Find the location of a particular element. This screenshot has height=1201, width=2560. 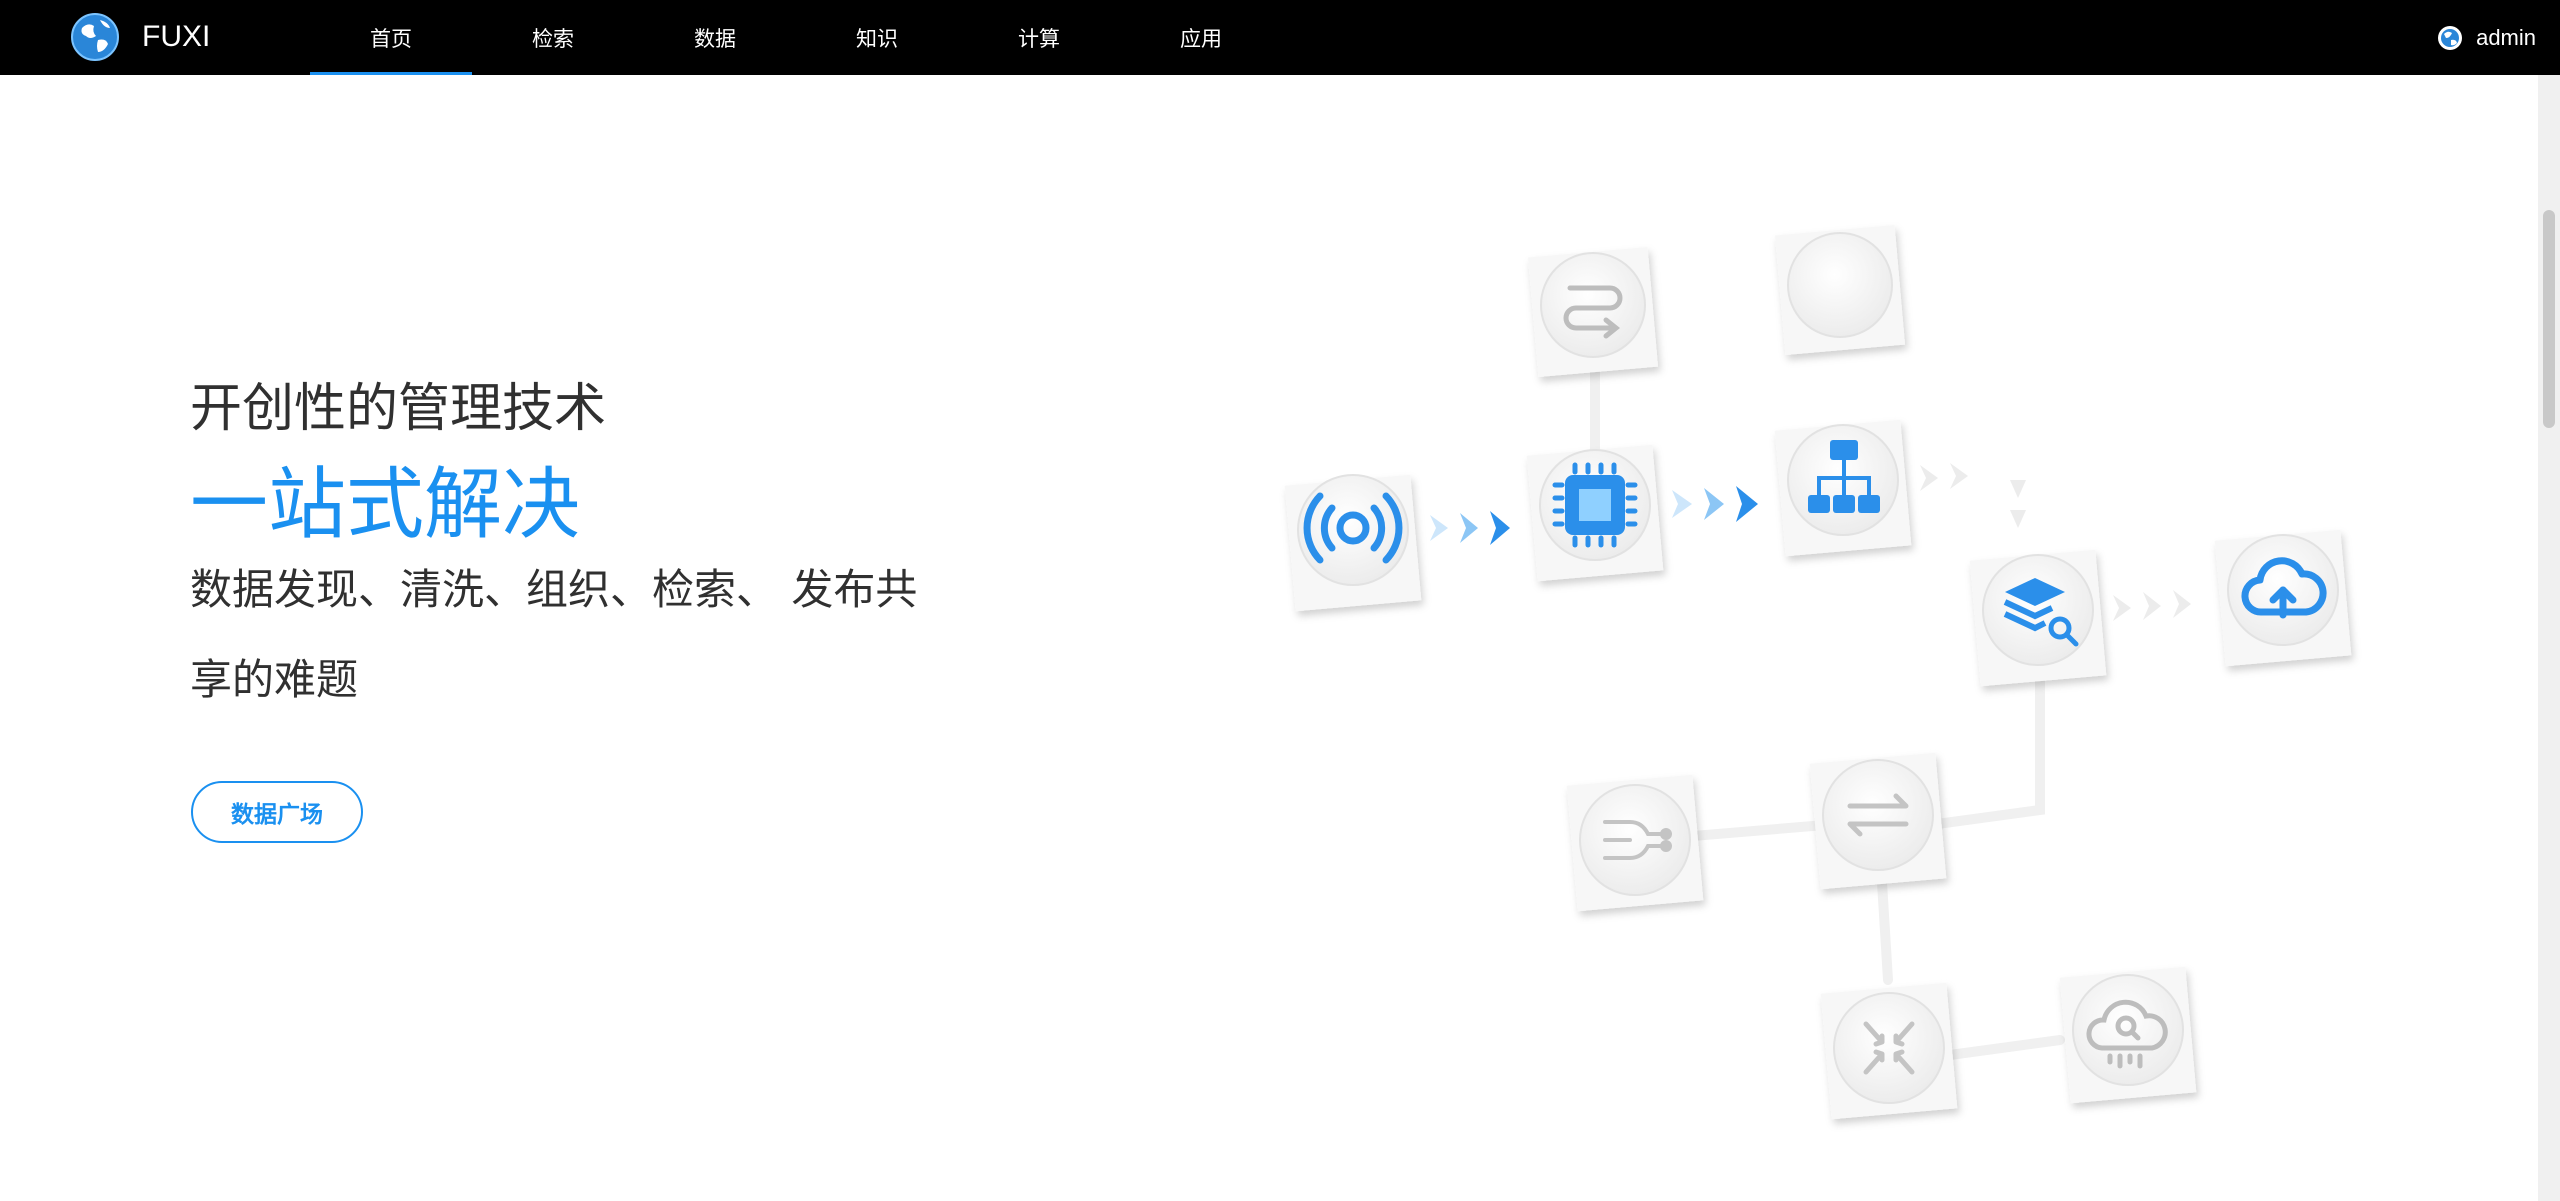

brand-name: FUXI is located at coordinates (176, 36).